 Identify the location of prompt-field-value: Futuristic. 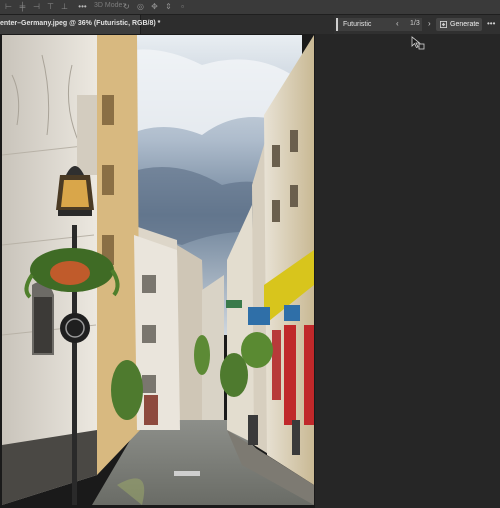
(357, 24).